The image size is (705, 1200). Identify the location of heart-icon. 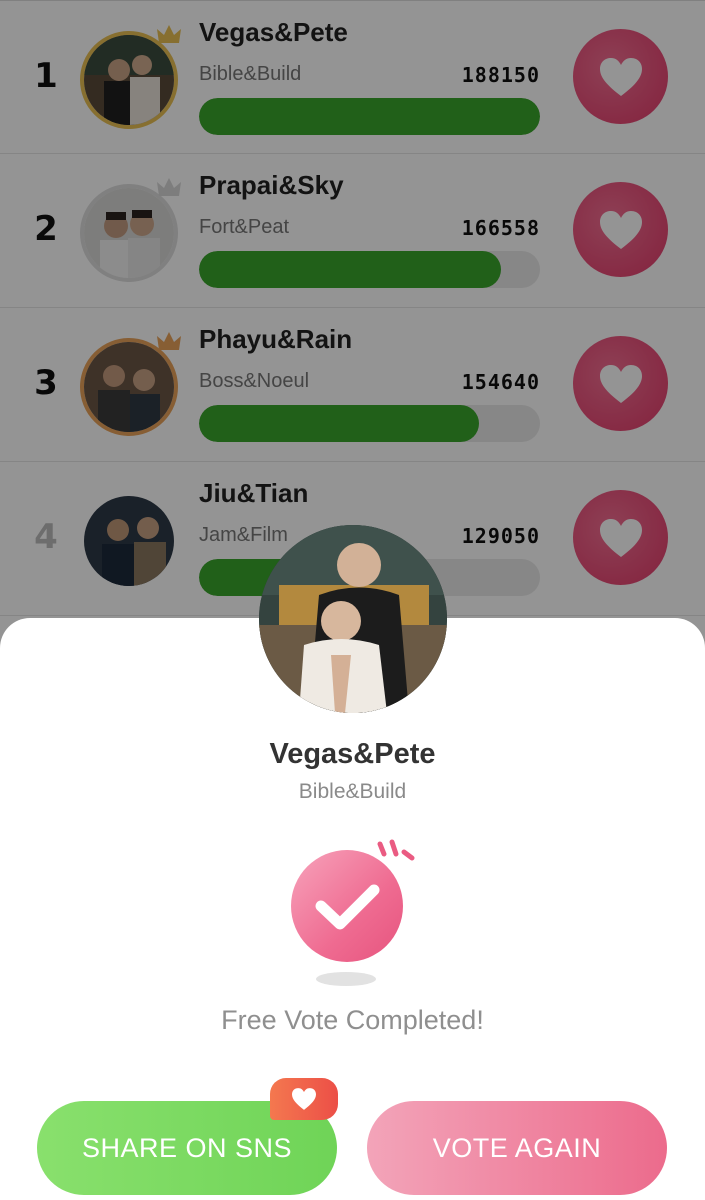
(304, 1099).